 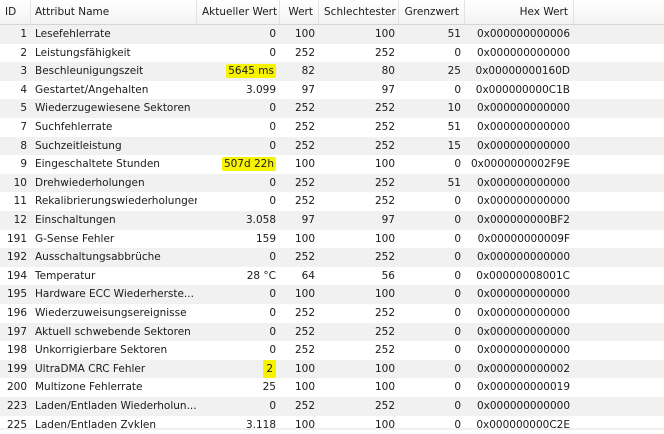 I want to click on row-attribute-name: Unkorrigierbare Sektoren, so click(x=101, y=350).